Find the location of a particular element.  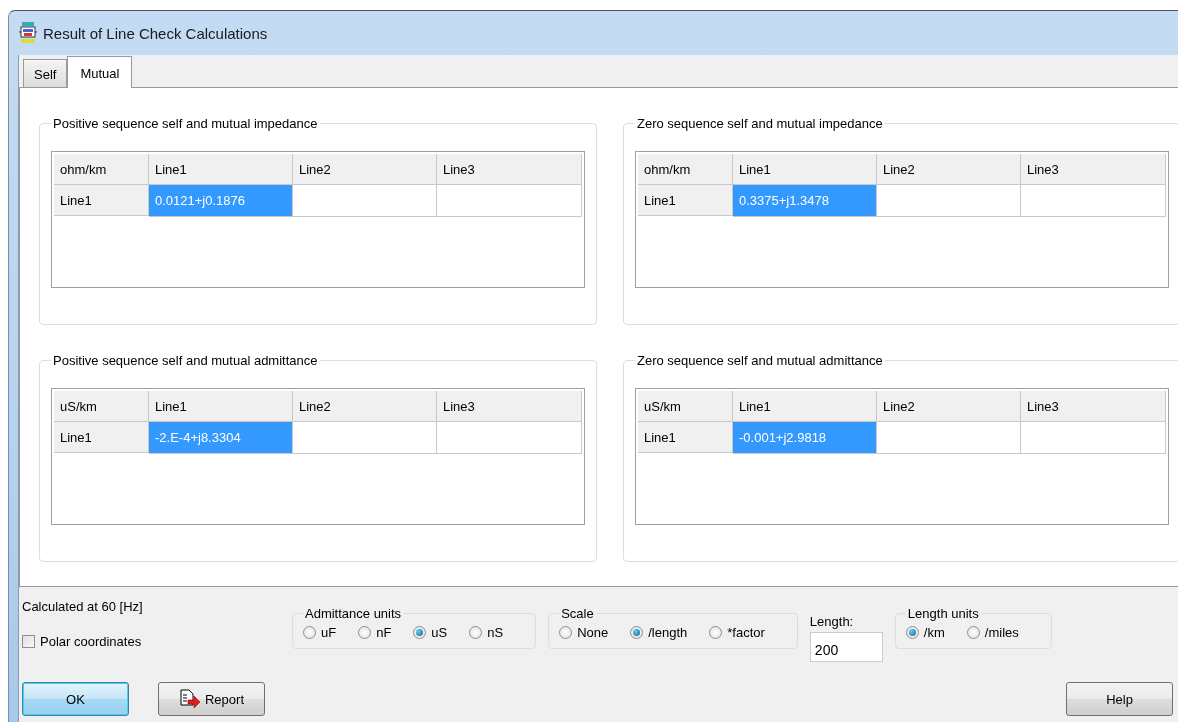

tab: Self is located at coordinates (45, 73).